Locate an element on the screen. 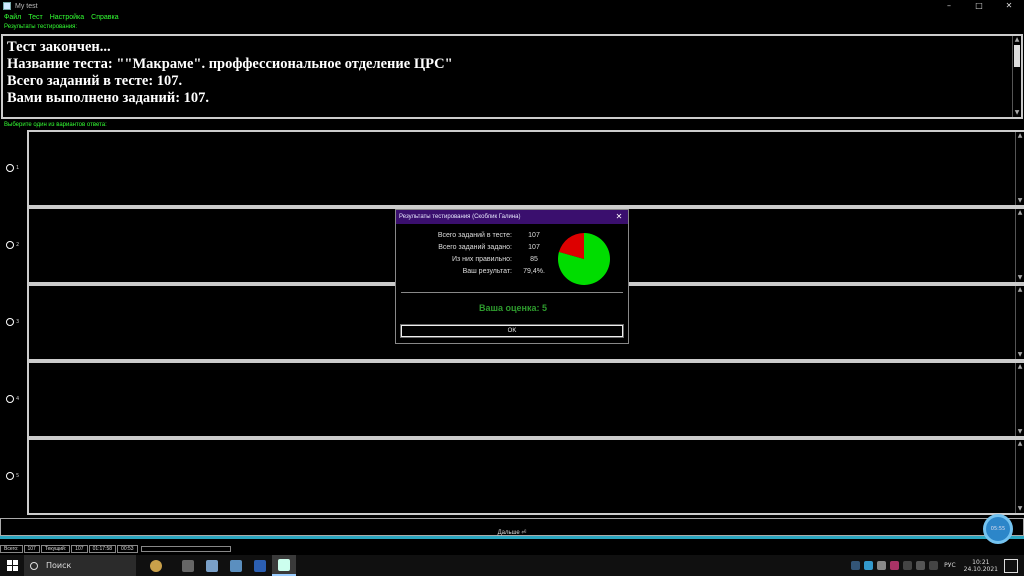 The width and height of the screenshot is (1024, 576). taskbar-search: Поиск is located at coordinates (80, 565).